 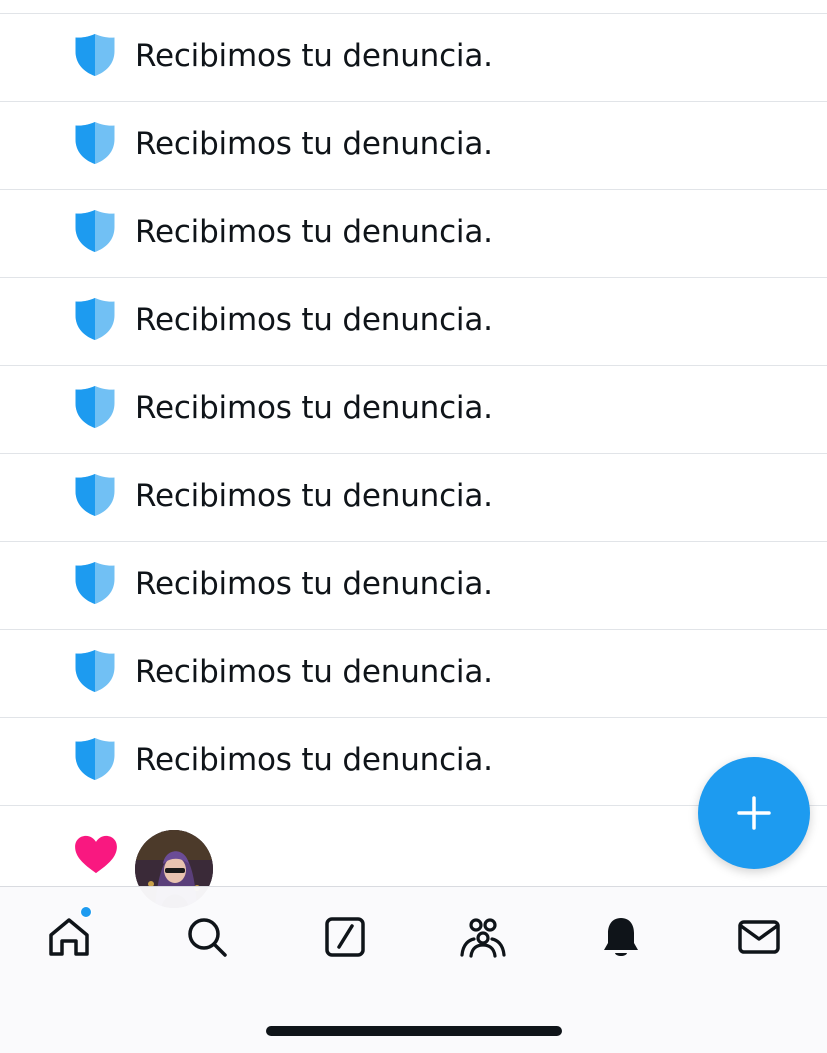 I want to click on tab-communities, so click(x=483, y=937).